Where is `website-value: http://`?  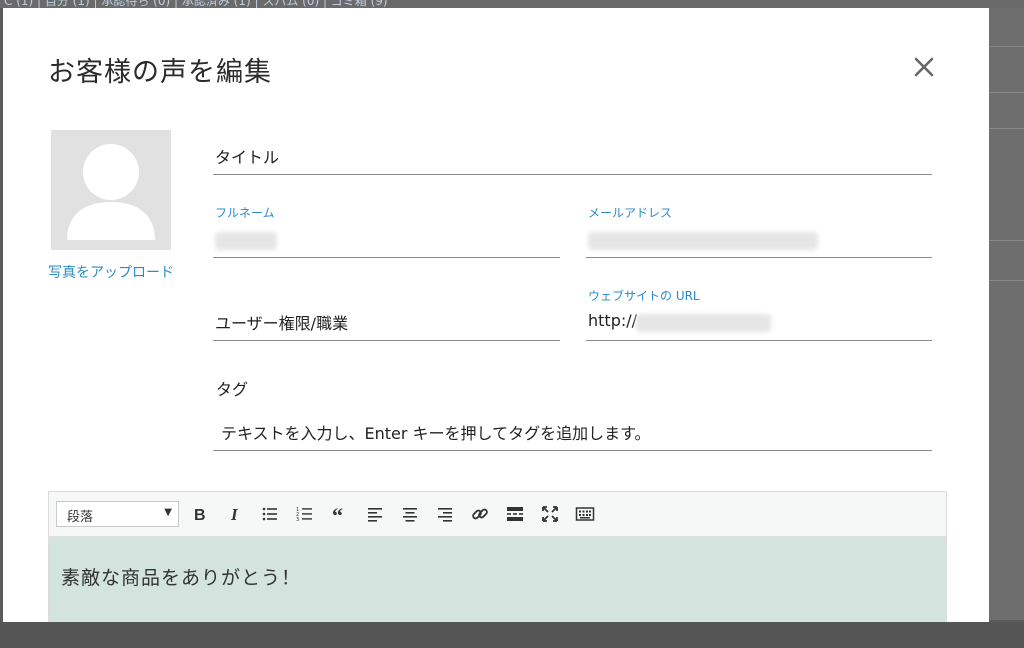 website-value: http:// is located at coordinates (613, 320).